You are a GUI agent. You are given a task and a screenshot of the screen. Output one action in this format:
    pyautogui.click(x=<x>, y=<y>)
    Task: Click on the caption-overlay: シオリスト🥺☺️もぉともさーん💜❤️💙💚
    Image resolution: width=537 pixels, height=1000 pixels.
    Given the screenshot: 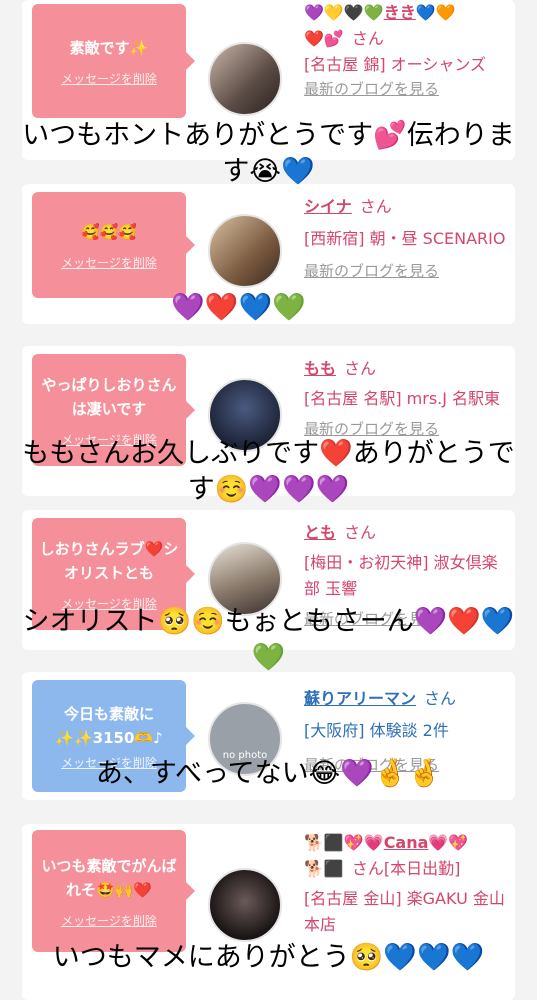 What is the action you would take?
    pyautogui.click(x=268, y=639)
    